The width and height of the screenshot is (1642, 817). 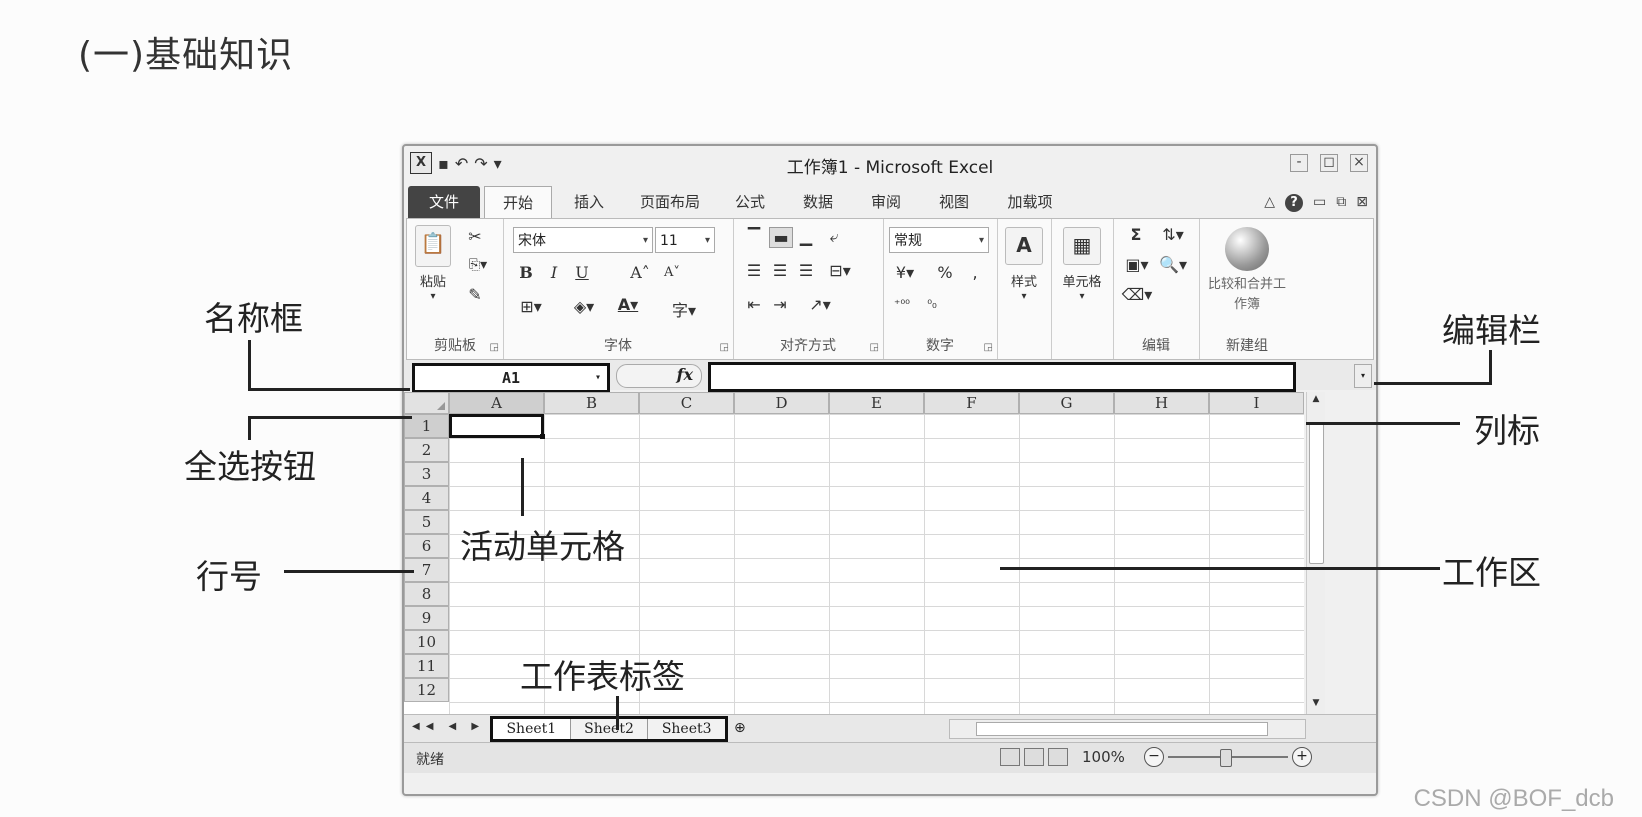 I want to click on tab-file: 文件, so click(x=444, y=202).